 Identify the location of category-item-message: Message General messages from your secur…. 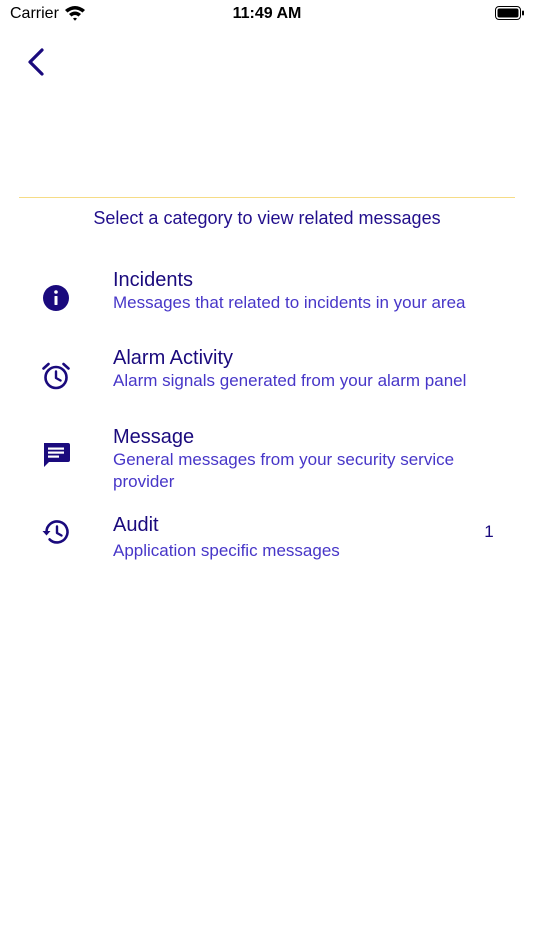
(267, 468).